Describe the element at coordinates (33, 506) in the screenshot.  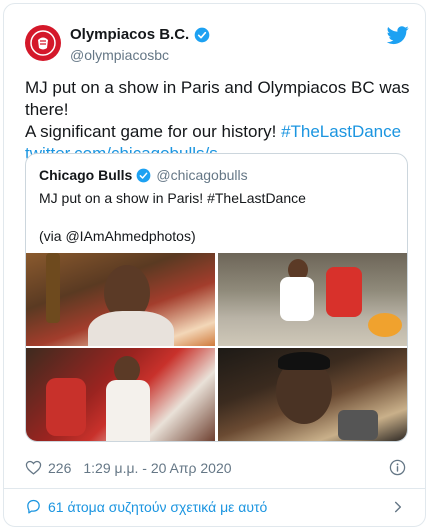
I see `speech-bubble-icon` at that location.